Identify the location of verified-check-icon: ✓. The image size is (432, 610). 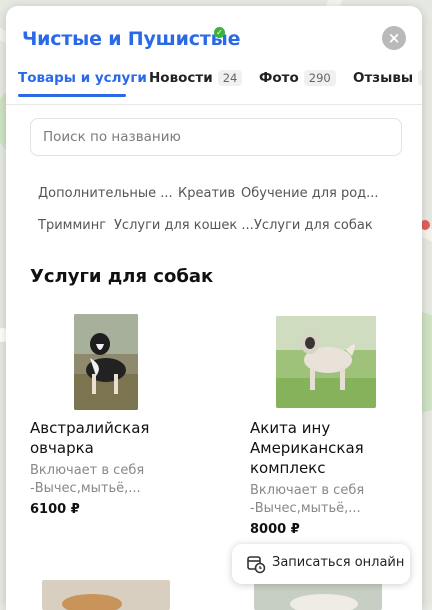
(219, 32).